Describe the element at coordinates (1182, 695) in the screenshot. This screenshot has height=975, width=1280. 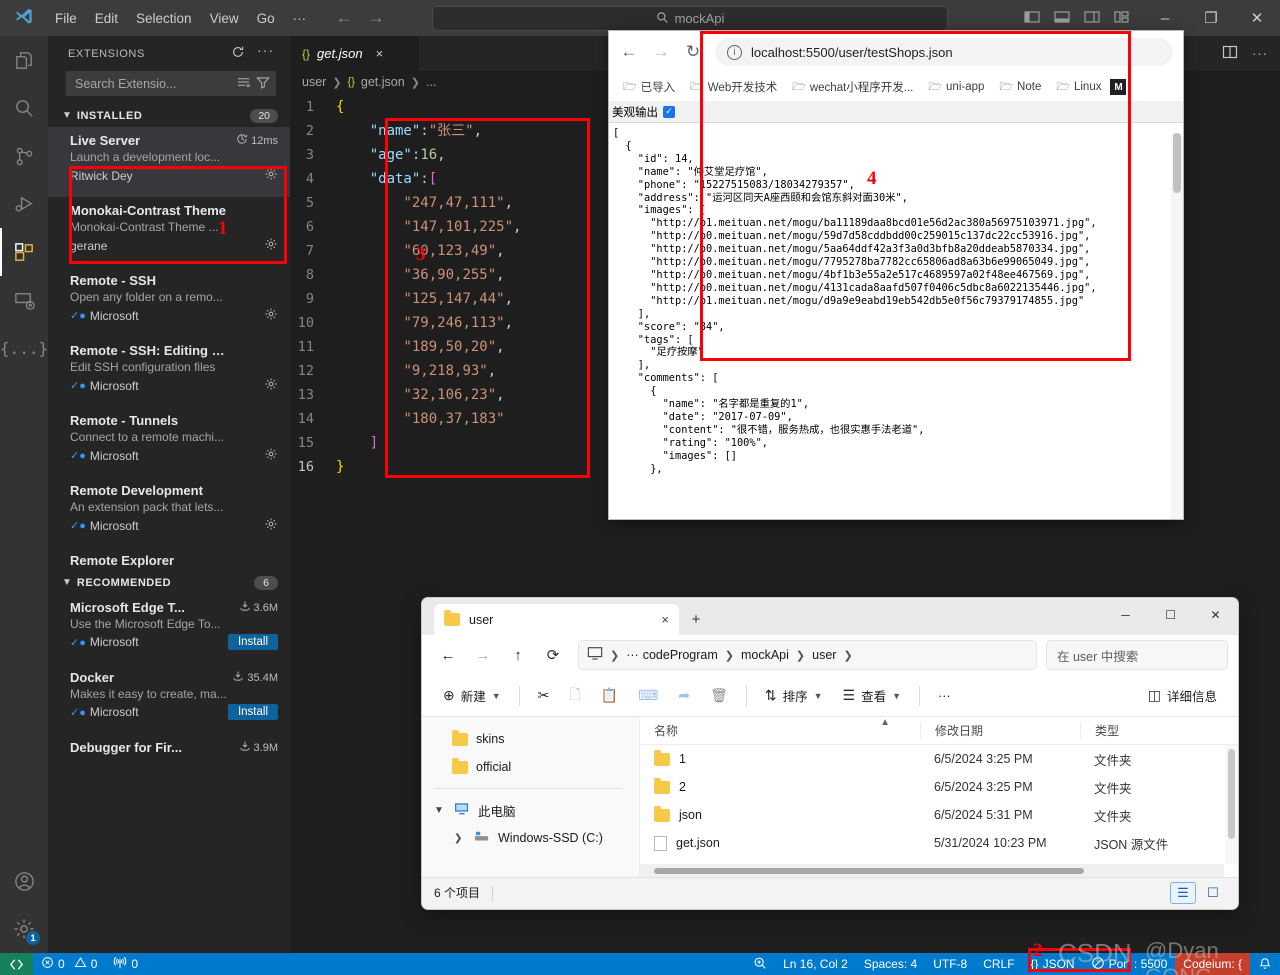
I see `details-pane-button: ◫ 详细信息` at that location.